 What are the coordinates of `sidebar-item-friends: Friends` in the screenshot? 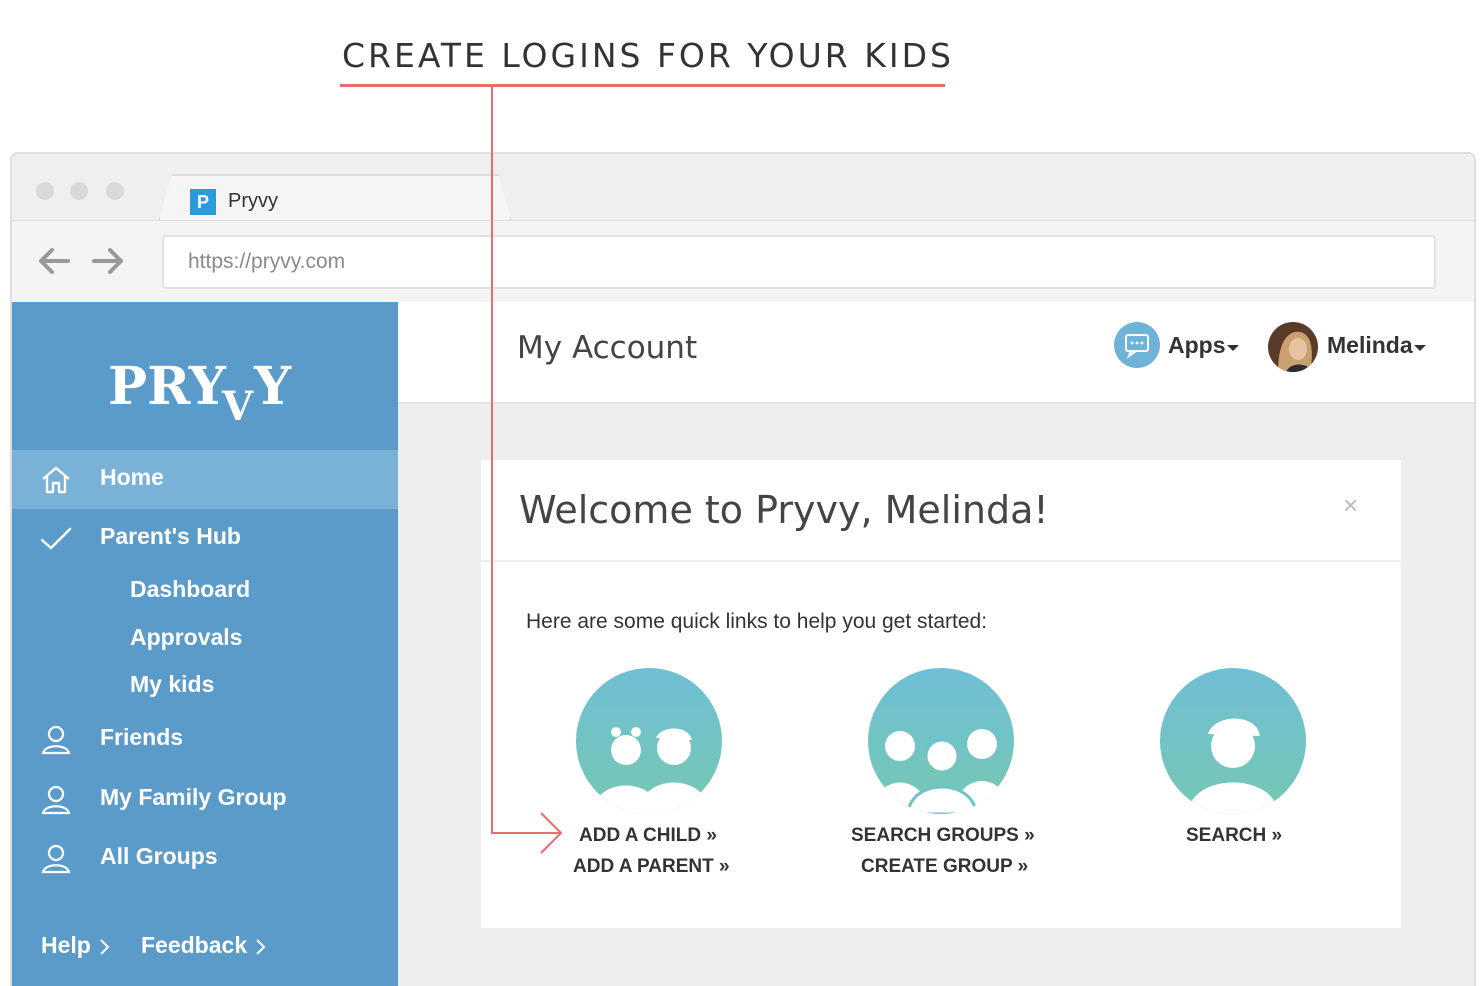 It's located at (205, 739).